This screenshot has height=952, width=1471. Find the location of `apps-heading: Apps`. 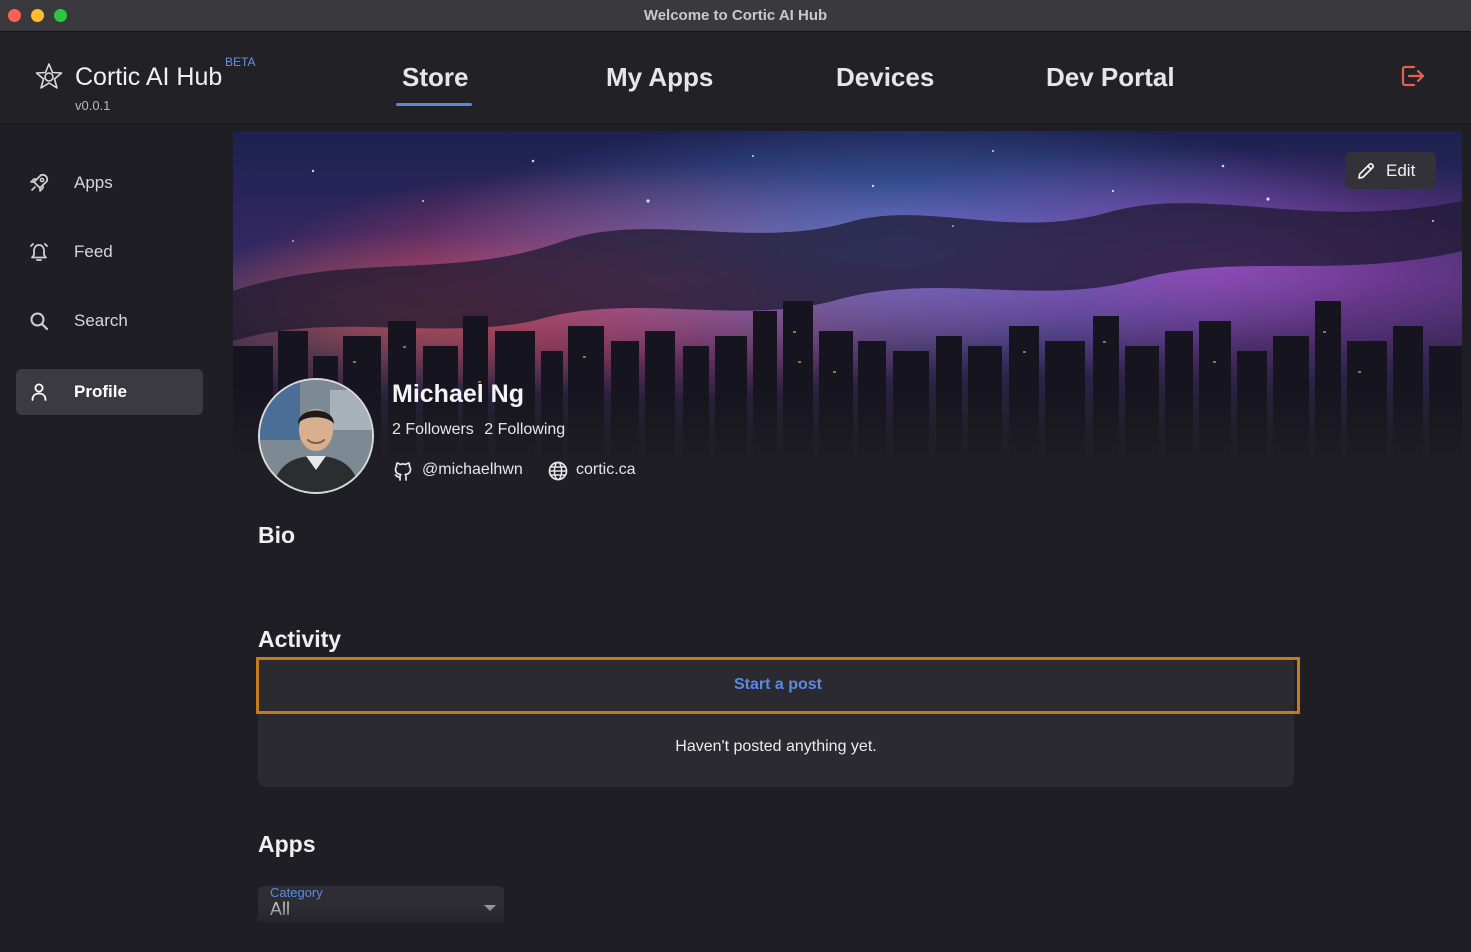

apps-heading: Apps is located at coordinates (287, 844).